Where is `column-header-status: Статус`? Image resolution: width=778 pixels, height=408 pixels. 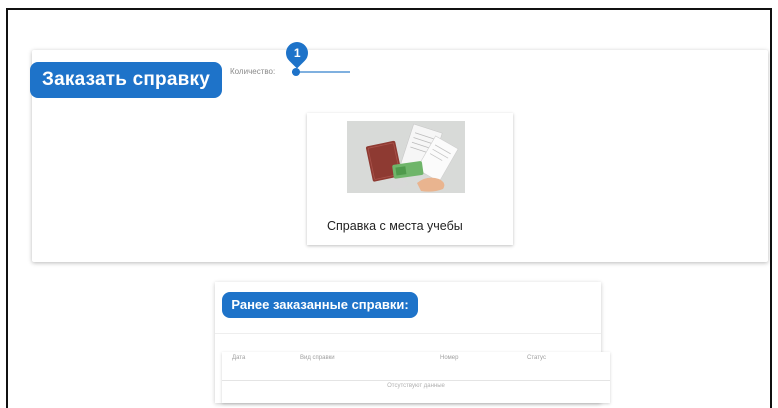 column-header-status: Статус is located at coordinates (536, 358).